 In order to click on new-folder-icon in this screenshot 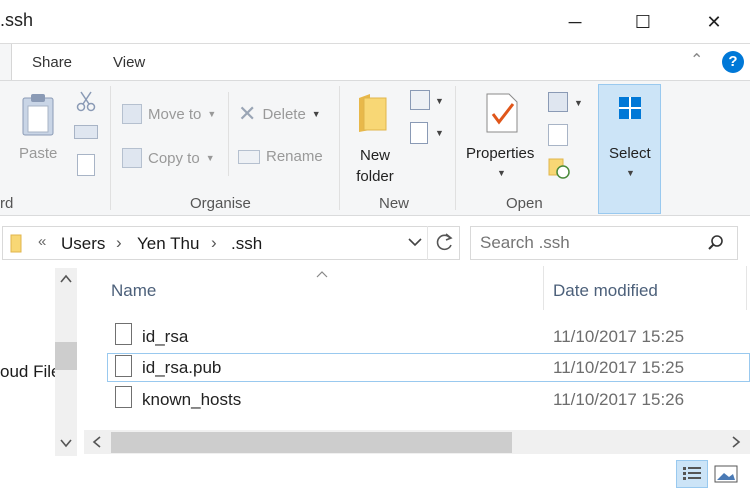, I will do `click(373, 113)`.